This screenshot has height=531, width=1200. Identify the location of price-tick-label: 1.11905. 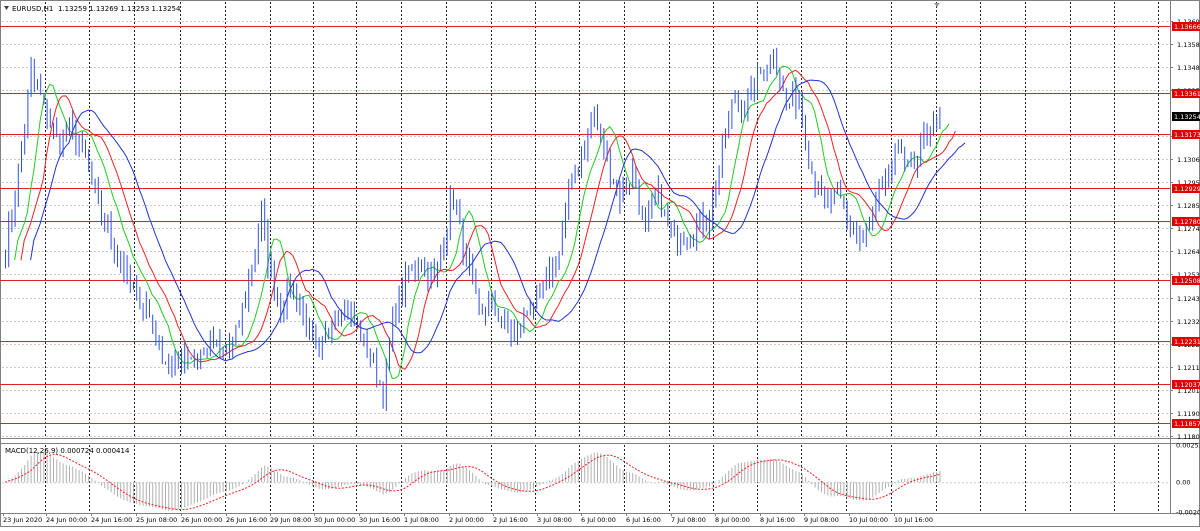
(1188, 414).